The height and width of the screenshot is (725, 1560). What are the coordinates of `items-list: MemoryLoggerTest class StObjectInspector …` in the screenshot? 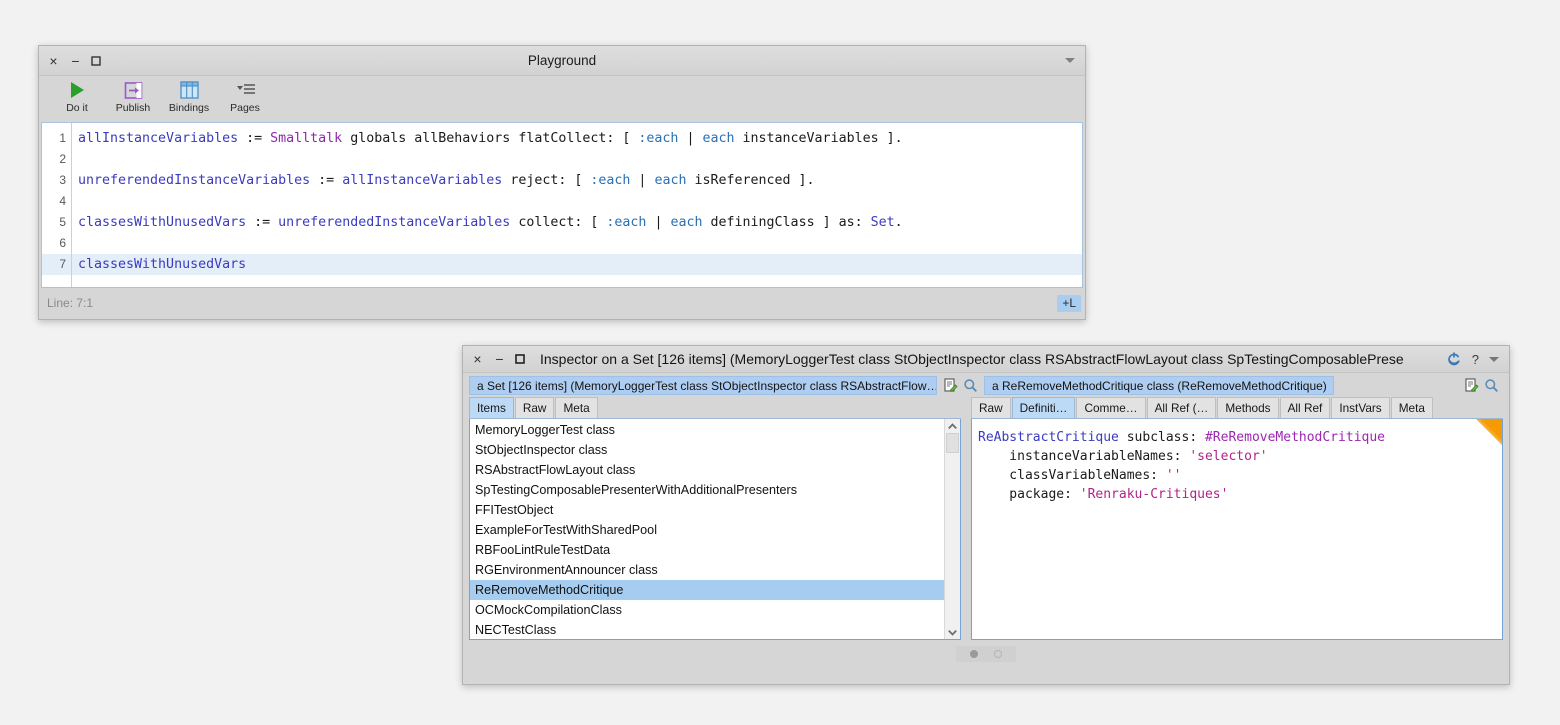 It's located at (707, 529).